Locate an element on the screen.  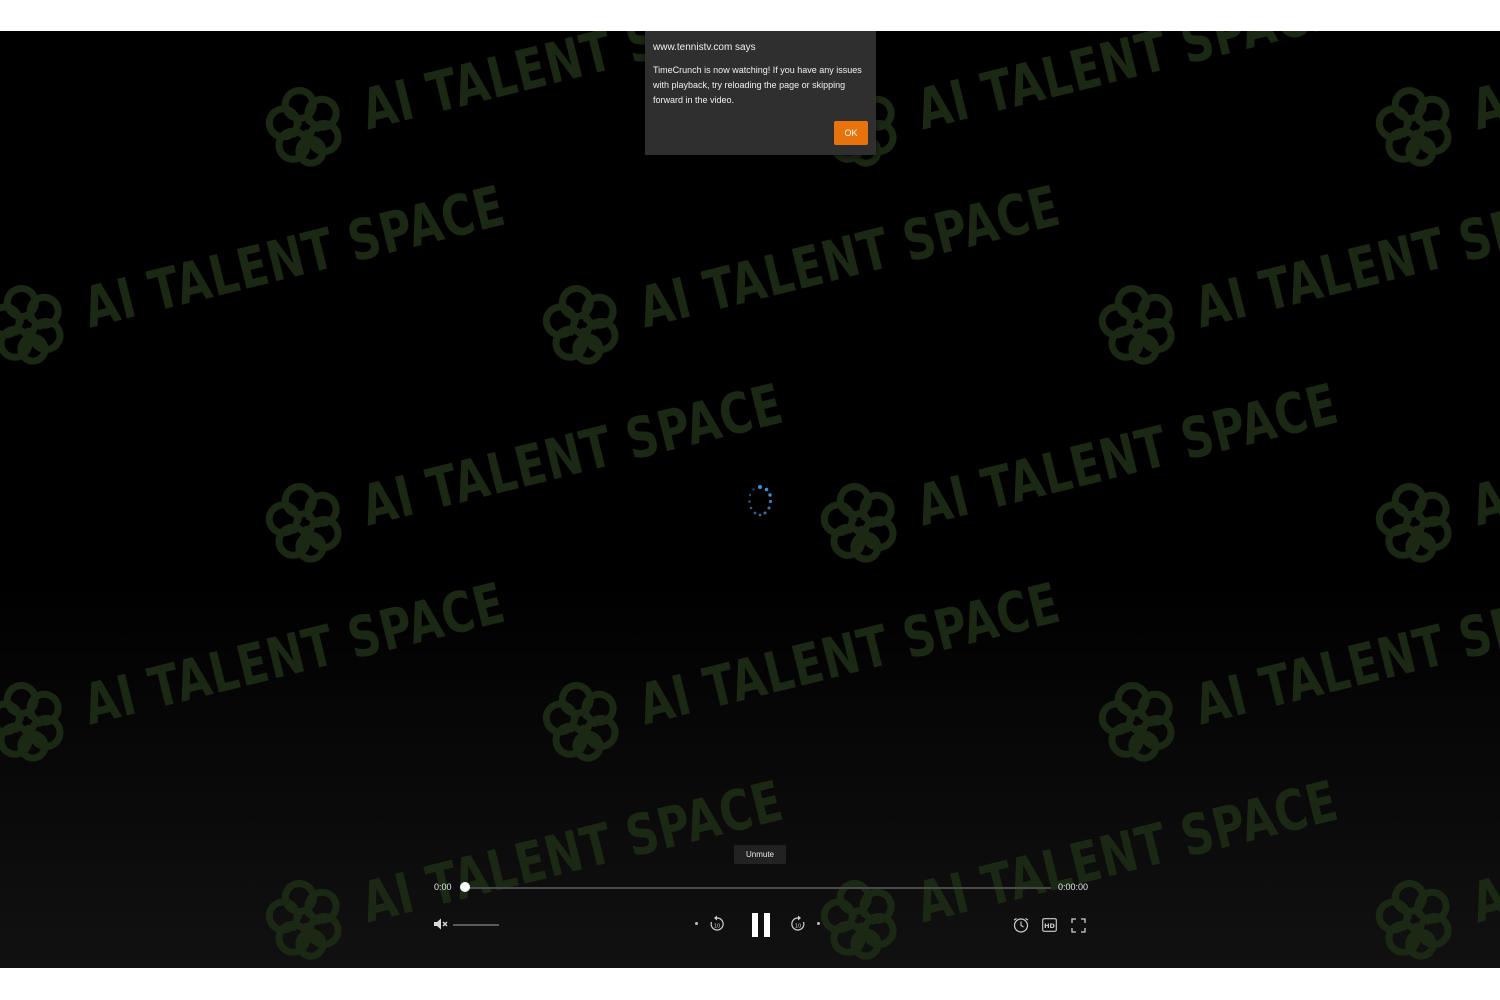
volume-slider is located at coordinates (476, 925).